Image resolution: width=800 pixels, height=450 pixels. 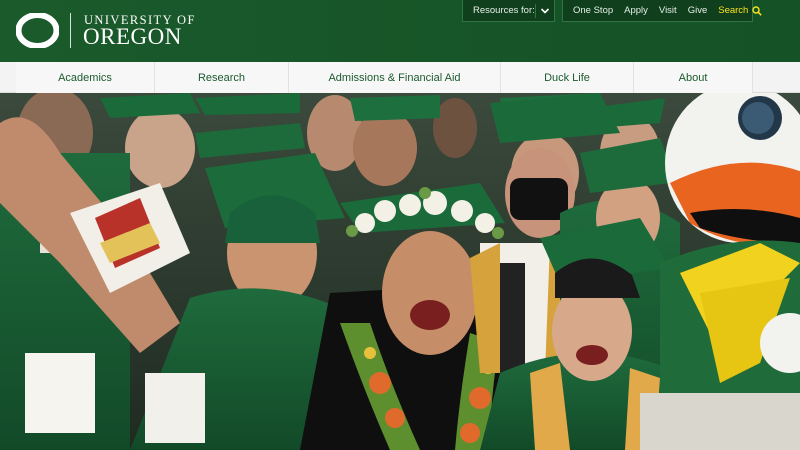 What do you see at coordinates (567, 77) in the screenshot?
I see `nav-item-duck-life: Duck Life` at bounding box center [567, 77].